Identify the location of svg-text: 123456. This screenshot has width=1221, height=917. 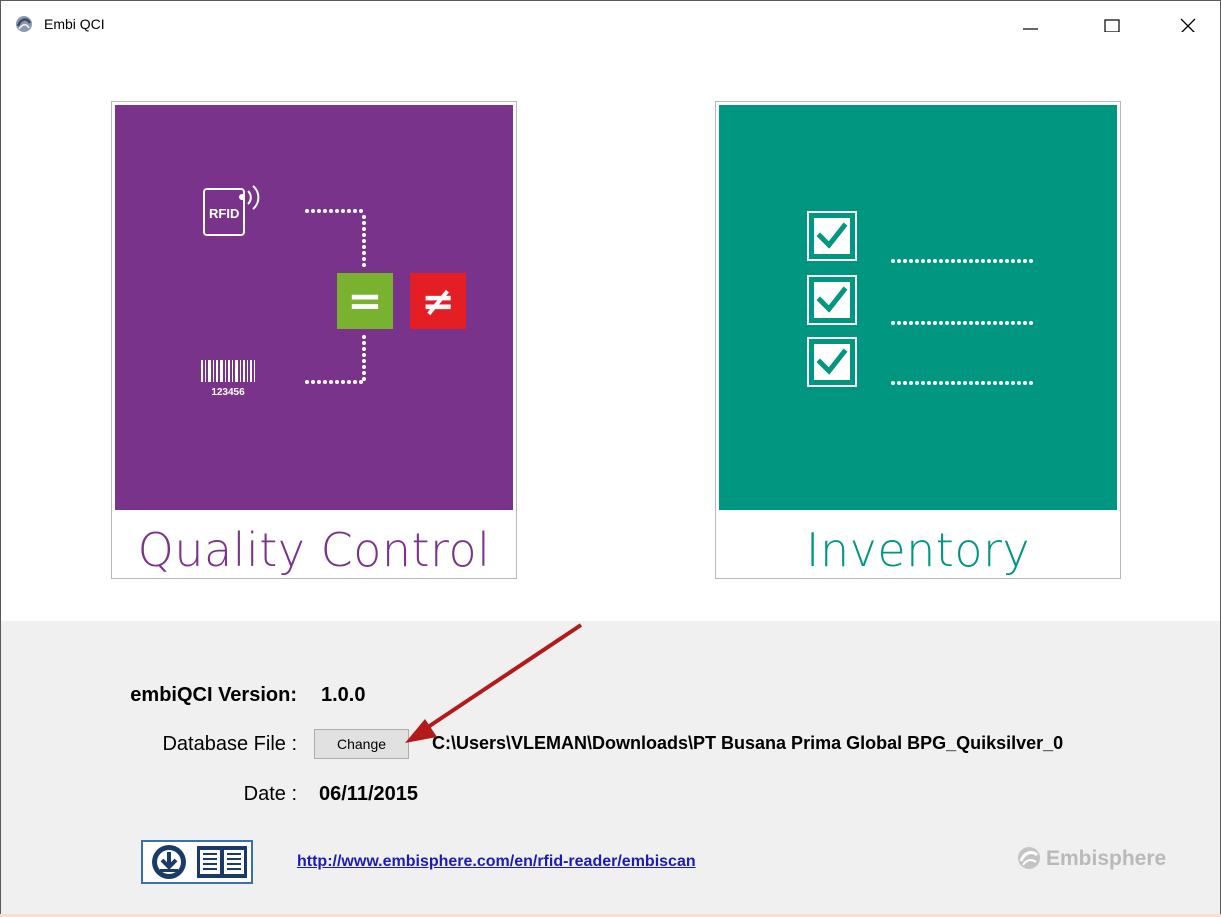
(228, 392).